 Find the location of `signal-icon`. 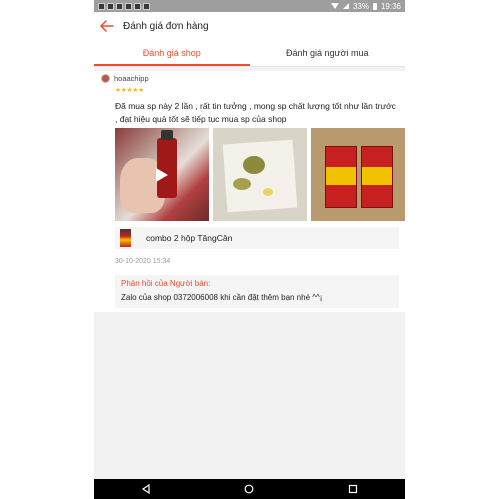

signal-icon is located at coordinates (345, 6).